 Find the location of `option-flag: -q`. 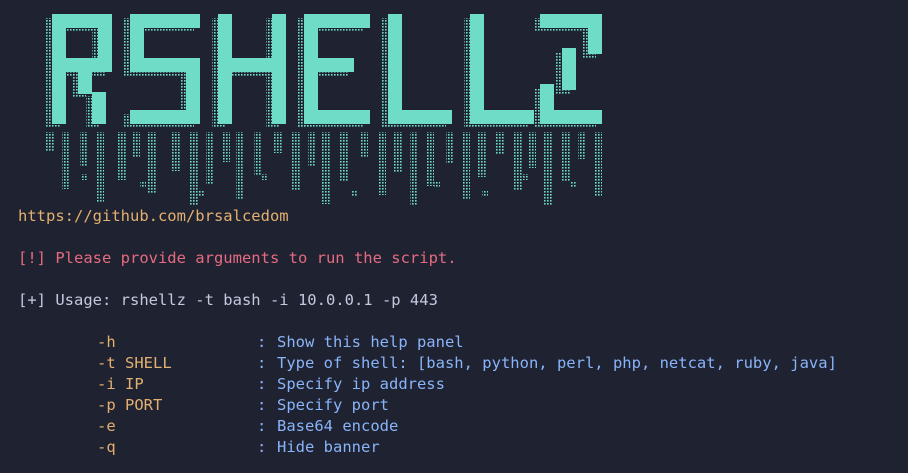

option-flag: -q is located at coordinates (106, 447).